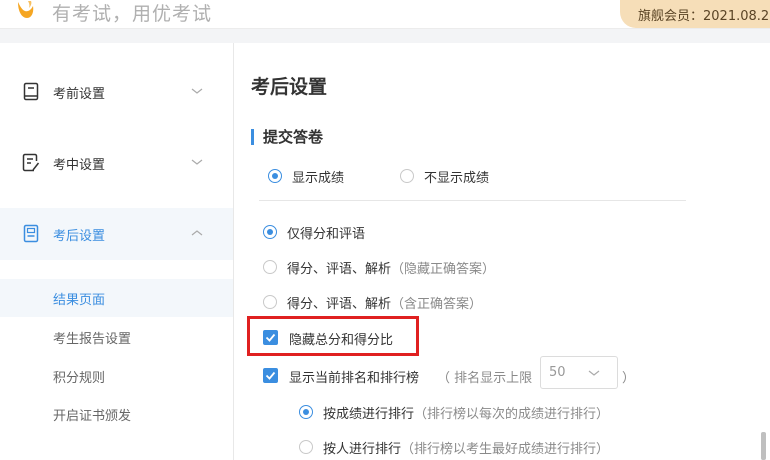 The height and width of the screenshot is (460, 770). What do you see at coordinates (443, 269) in the screenshot?
I see `option-hint: （隐藏正确答案）` at bounding box center [443, 269].